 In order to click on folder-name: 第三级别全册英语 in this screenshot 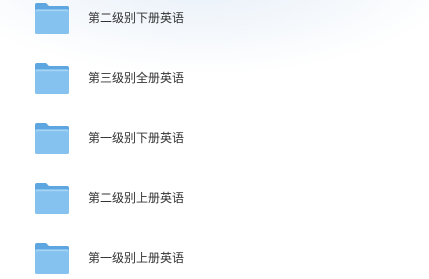, I will do `click(136, 78)`.